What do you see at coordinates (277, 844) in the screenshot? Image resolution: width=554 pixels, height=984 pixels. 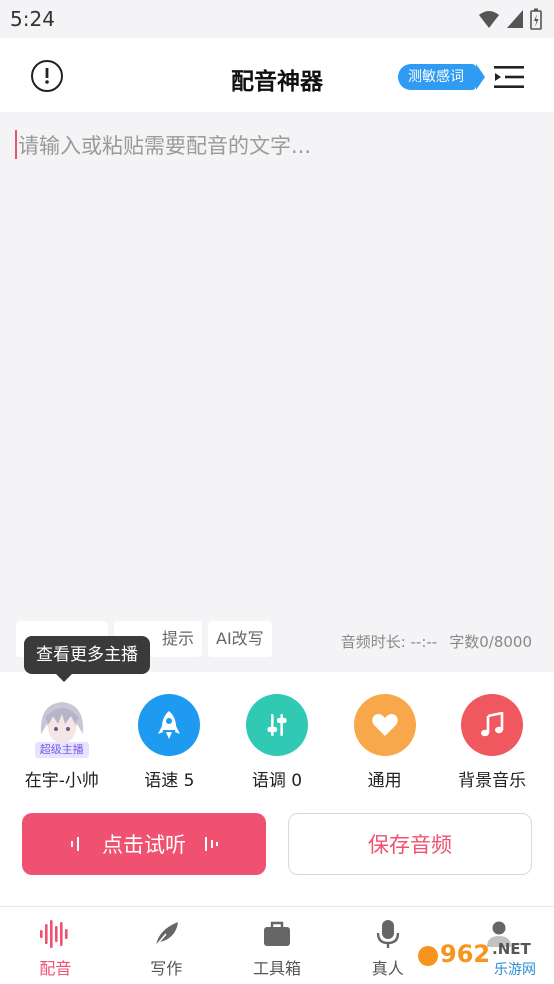 I see `action-buttons: 点击试听 保存音频` at bounding box center [277, 844].